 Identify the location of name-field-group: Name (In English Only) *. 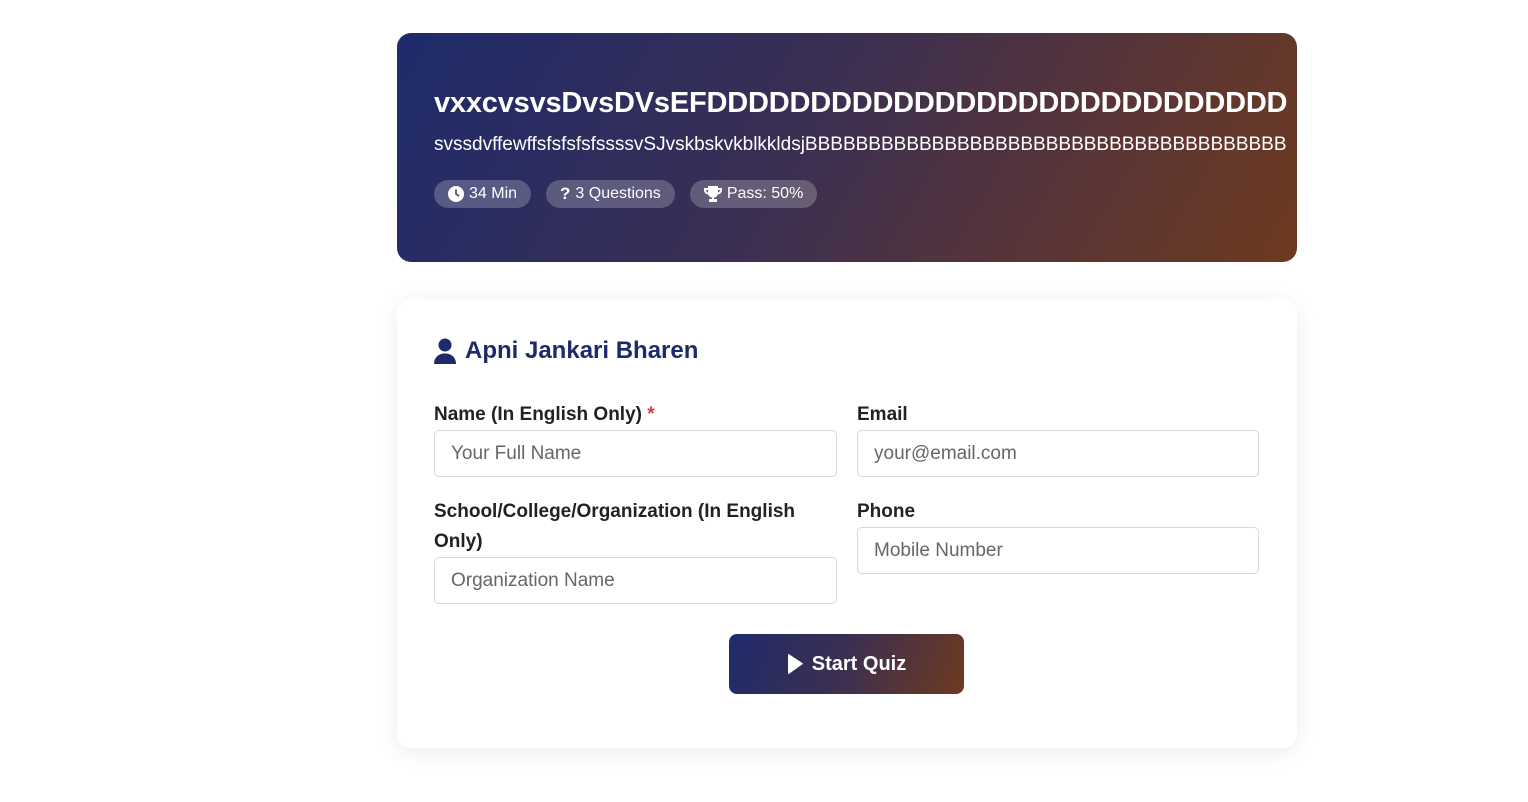
(635, 438).